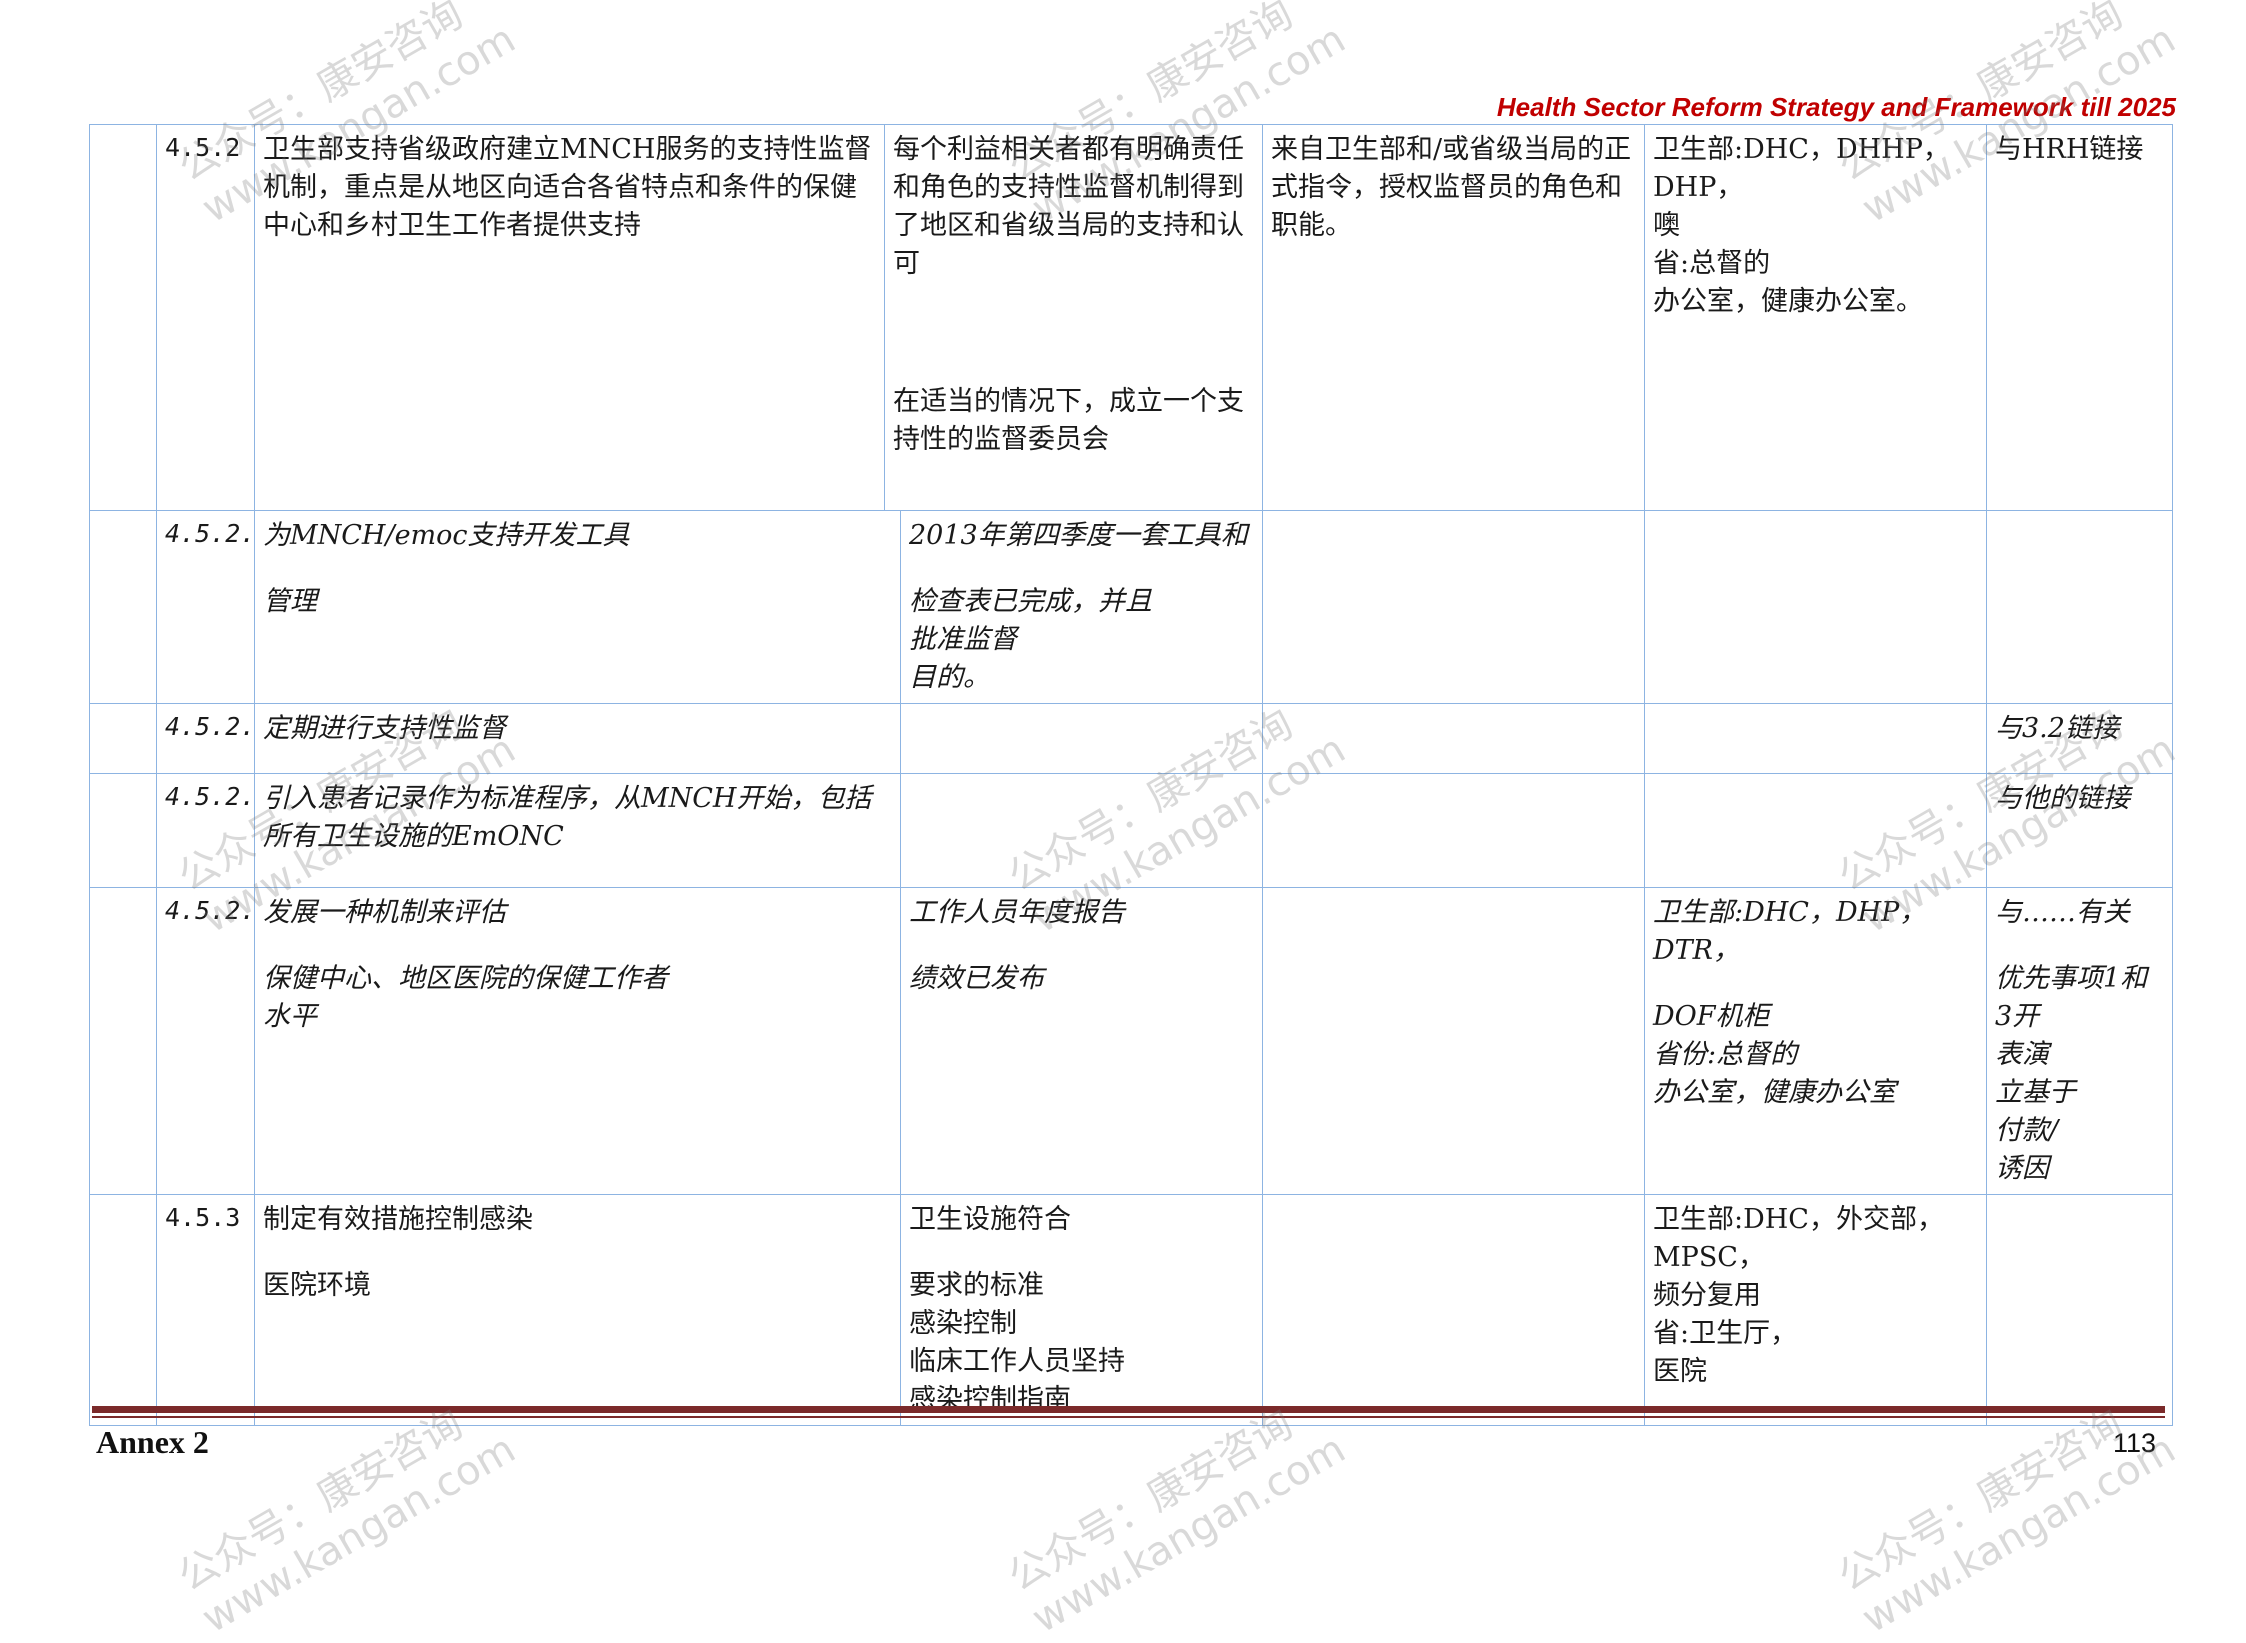 The width and height of the screenshot is (2246, 1643). Describe the element at coordinates (1709, 1257) in the screenshot. I see `cell-text-line: MPSC，` at that location.